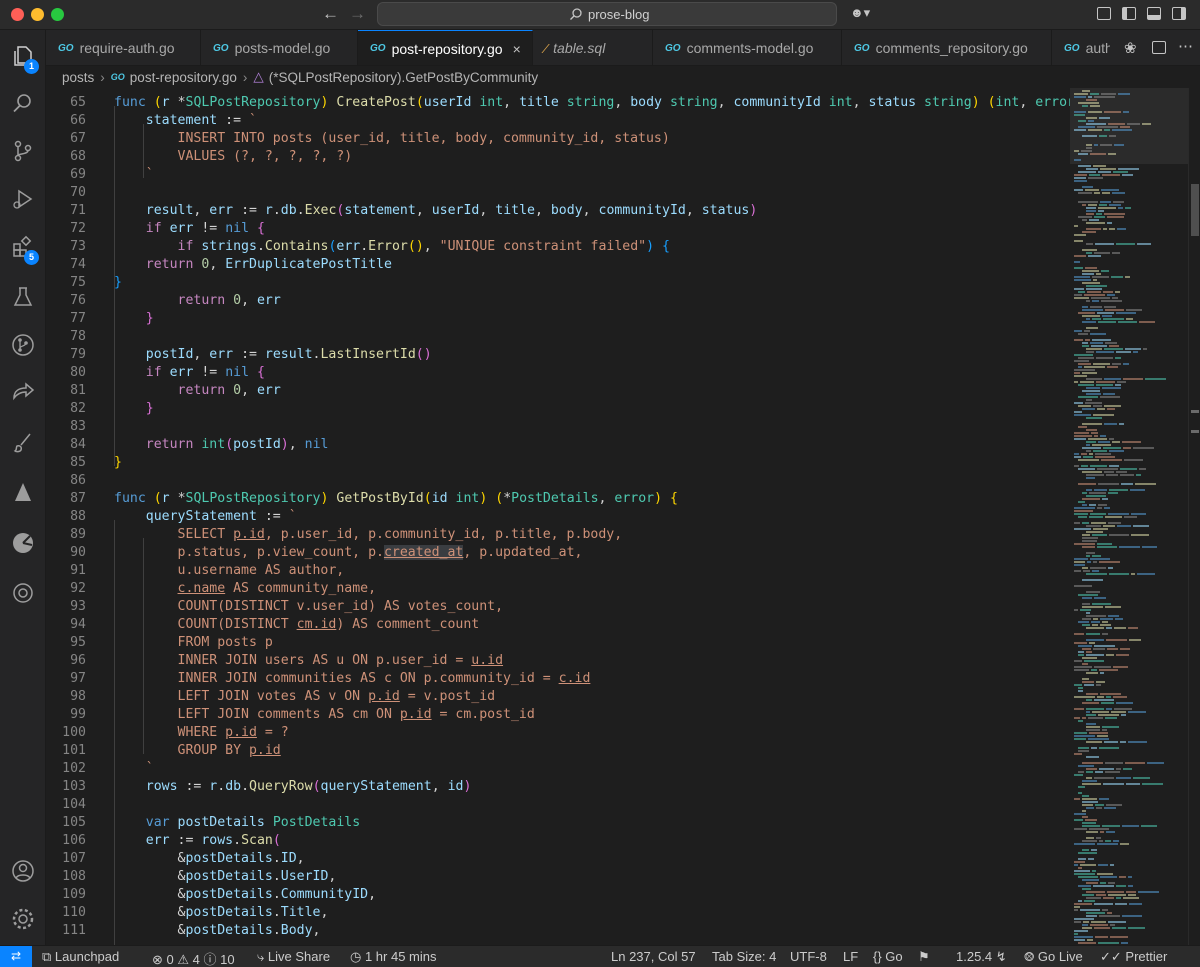 Image resolution: width=1200 pixels, height=967 pixels. Describe the element at coordinates (279, 47) in the screenshot. I see `tab-posts-model-go: GO posts-model.go` at that location.